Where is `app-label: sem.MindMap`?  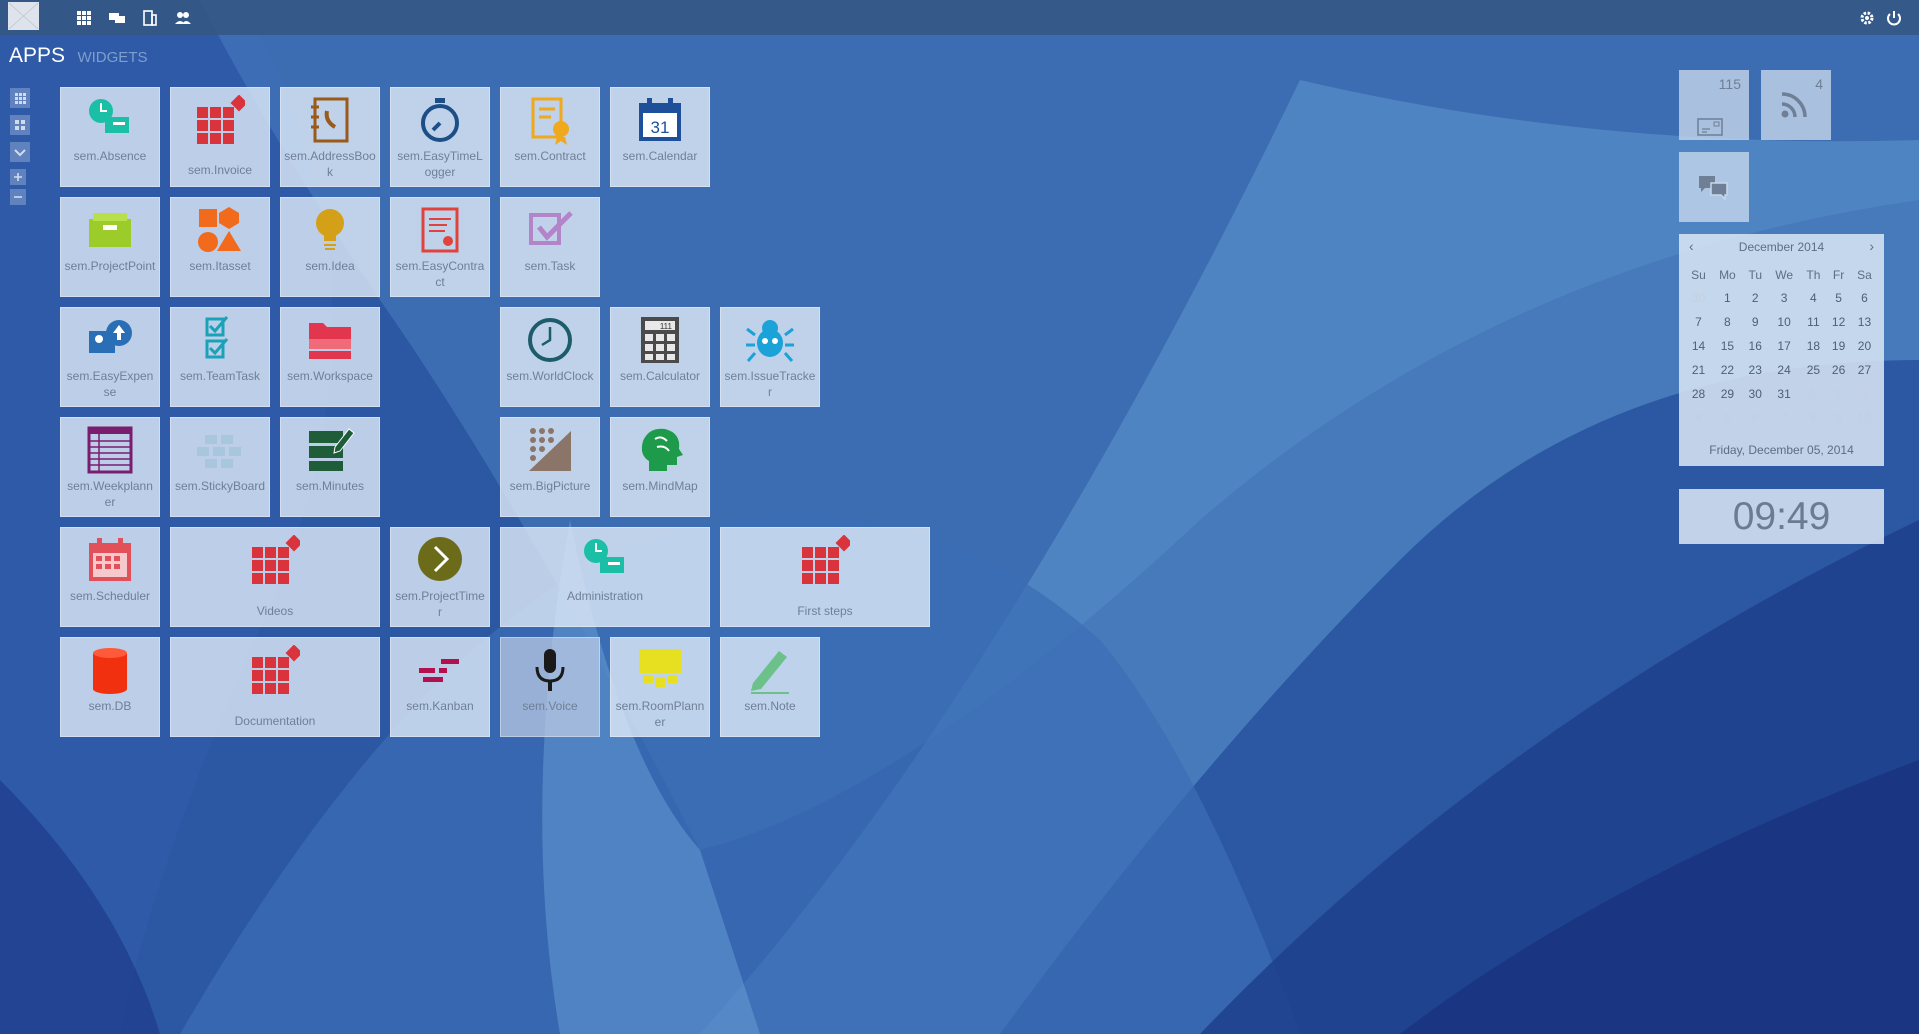
app-label: sem.MindMap is located at coordinates (660, 486).